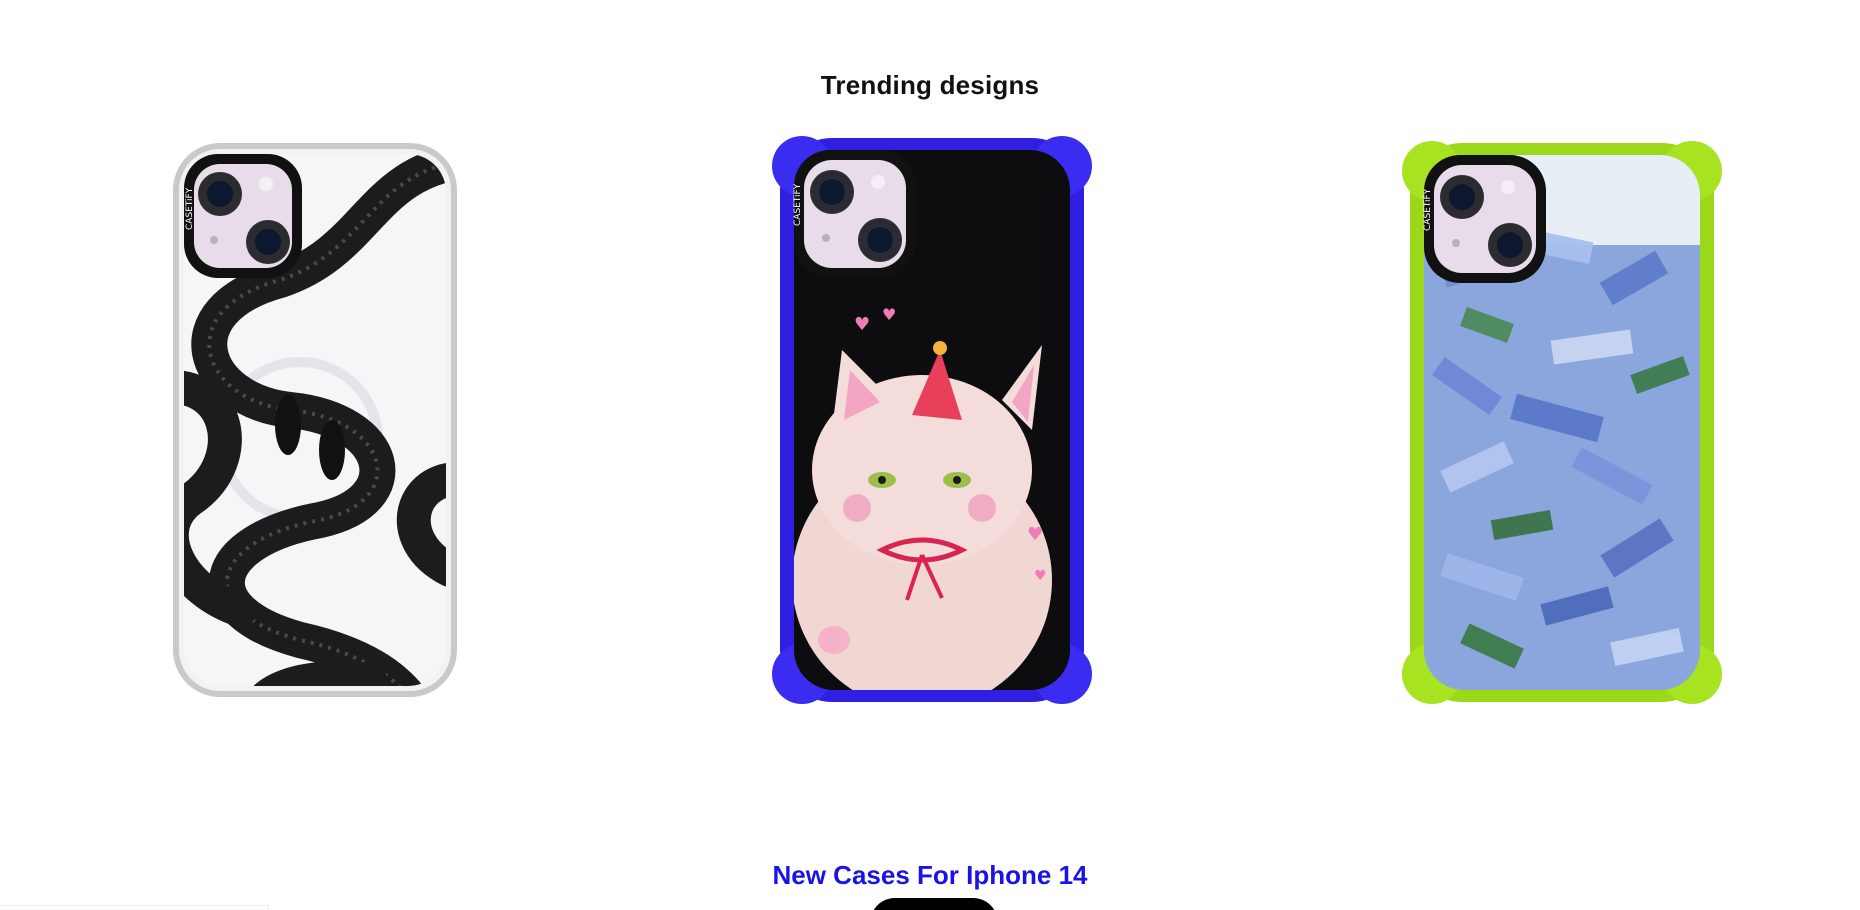 Image resolution: width=1860 pixels, height=910 pixels. I want to click on product-card-cat-case: ♥ ♥ ♥ ♥ CASETiFY, so click(932, 420).